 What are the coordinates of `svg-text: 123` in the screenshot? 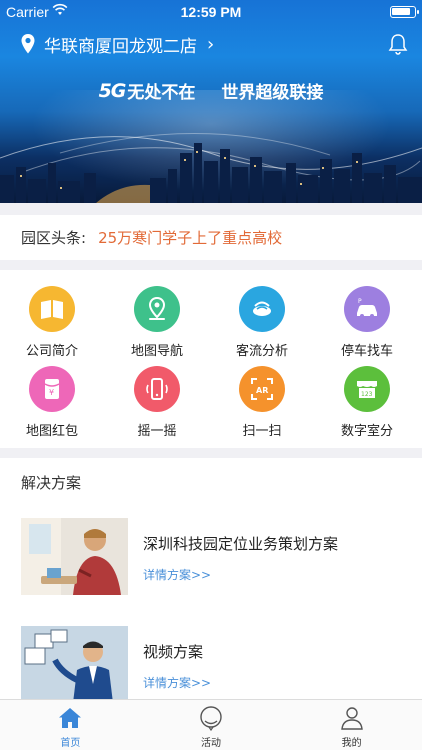 It's located at (367, 394).